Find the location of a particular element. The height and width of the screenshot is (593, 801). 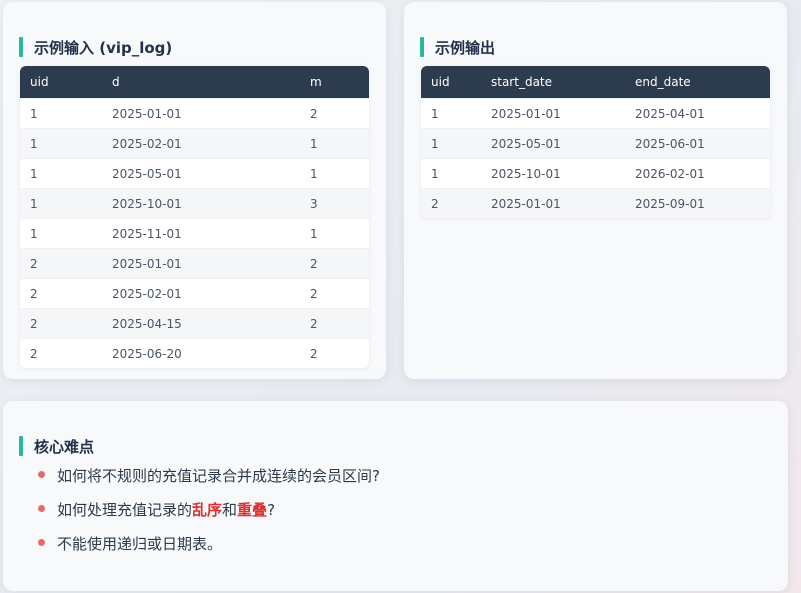

cell-d: 2025-06-20 is located at coordinates (201, 353).